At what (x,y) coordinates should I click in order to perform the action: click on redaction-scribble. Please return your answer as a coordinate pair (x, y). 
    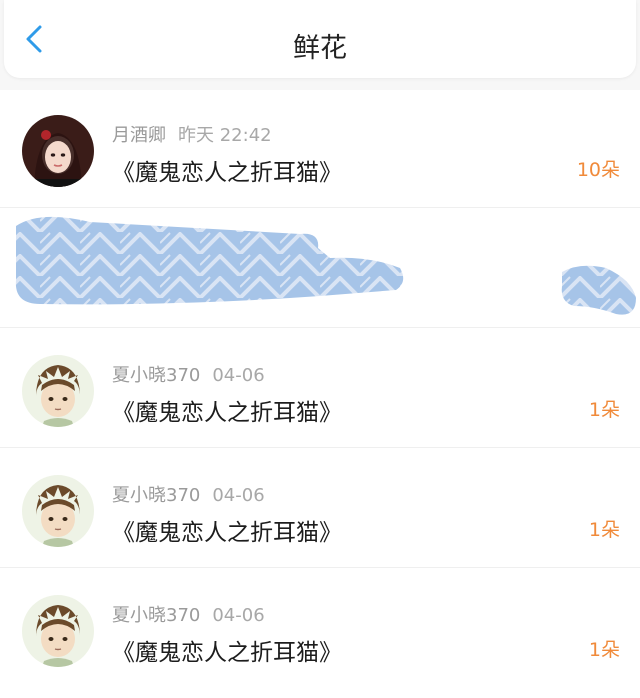
    Looking at the image, I should click on (325, 265).